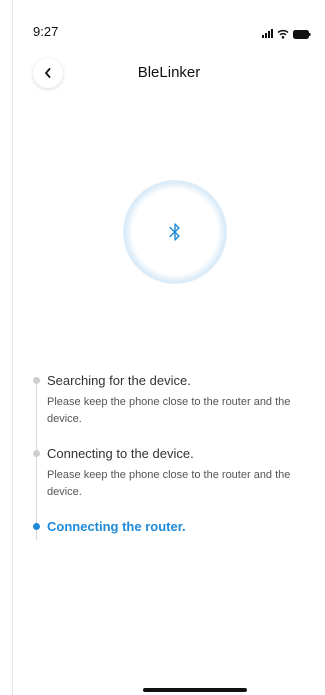 Image resolution: width=325 pixels, height=695 pixels. Describe the element at coordinates (120, 453) in the screenshot. I see `step-title: Connecting to the device.` at that location.